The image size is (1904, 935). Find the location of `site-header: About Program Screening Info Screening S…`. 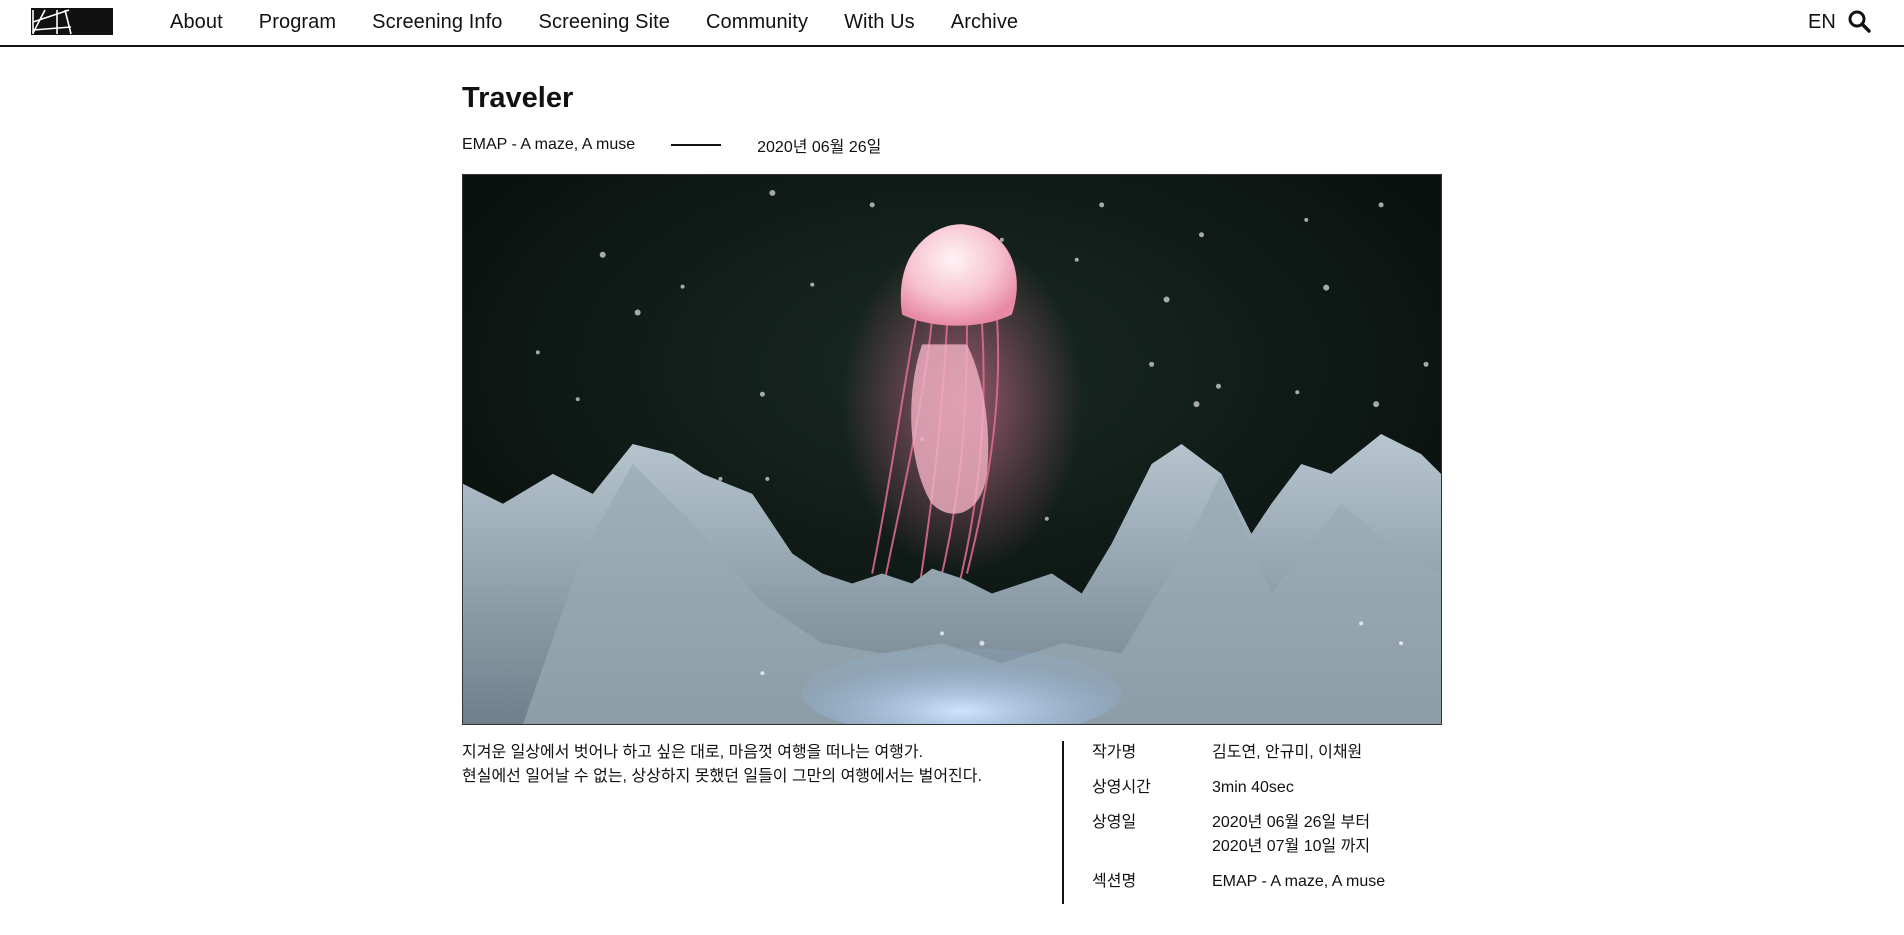

site-header: About Program Screening Info Screening S… is located at coordinates (952, 23).